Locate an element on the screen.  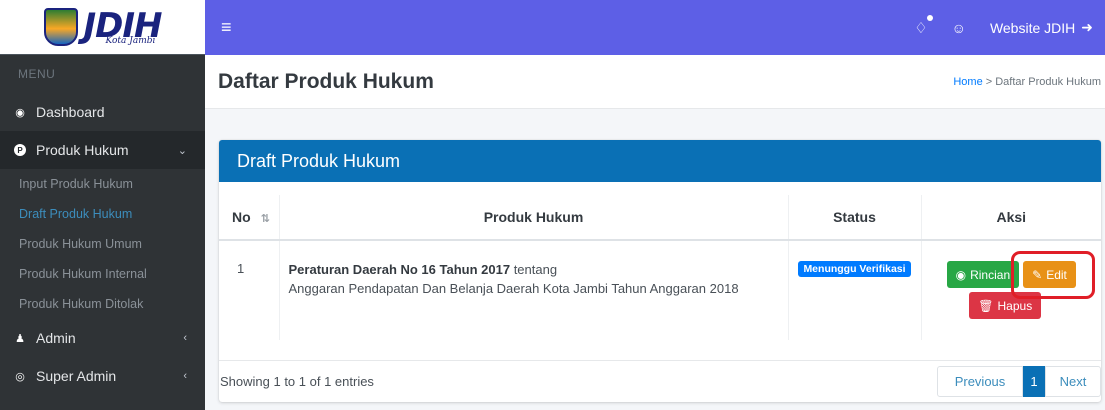
super-admin-icon: ◎ is located at coordinates (20, 376).